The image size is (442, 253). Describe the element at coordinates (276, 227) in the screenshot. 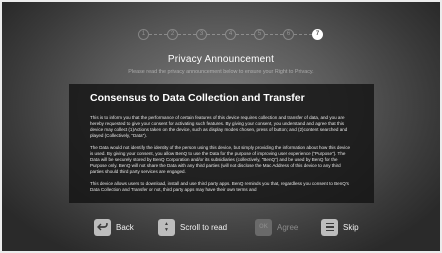

I see `agree-button: OK Agree` at that location.